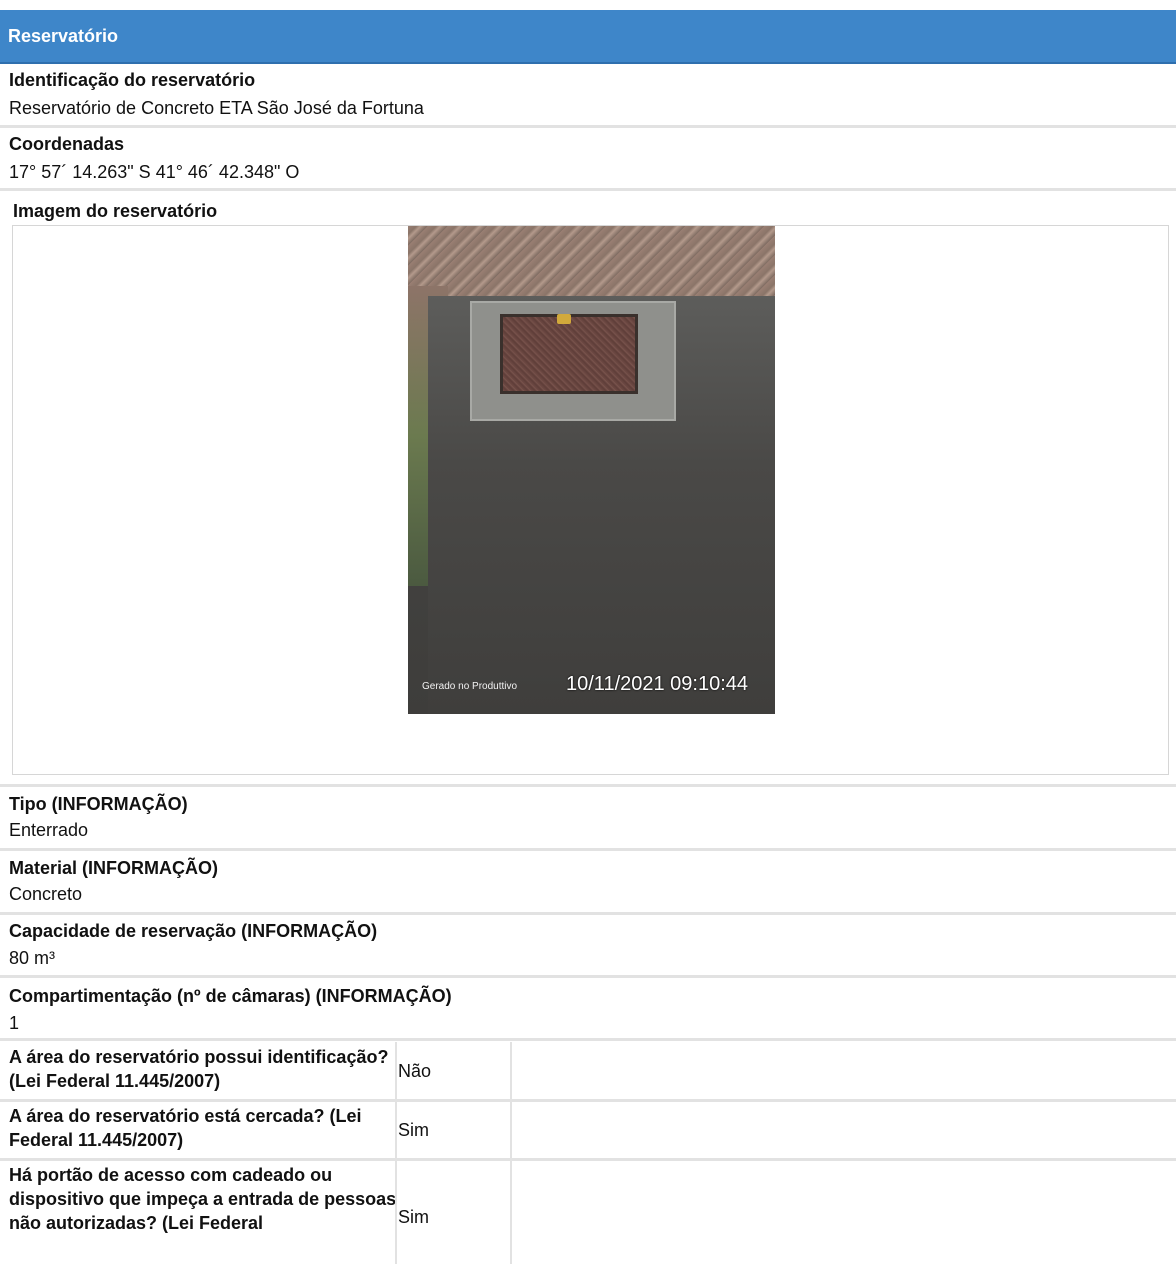 Image resolution: width=1176 pixels, height=1284 pixels. Describe the element at coordinates (32, 958) in the screenshot. I see `field-value: 80 m³` at that location.